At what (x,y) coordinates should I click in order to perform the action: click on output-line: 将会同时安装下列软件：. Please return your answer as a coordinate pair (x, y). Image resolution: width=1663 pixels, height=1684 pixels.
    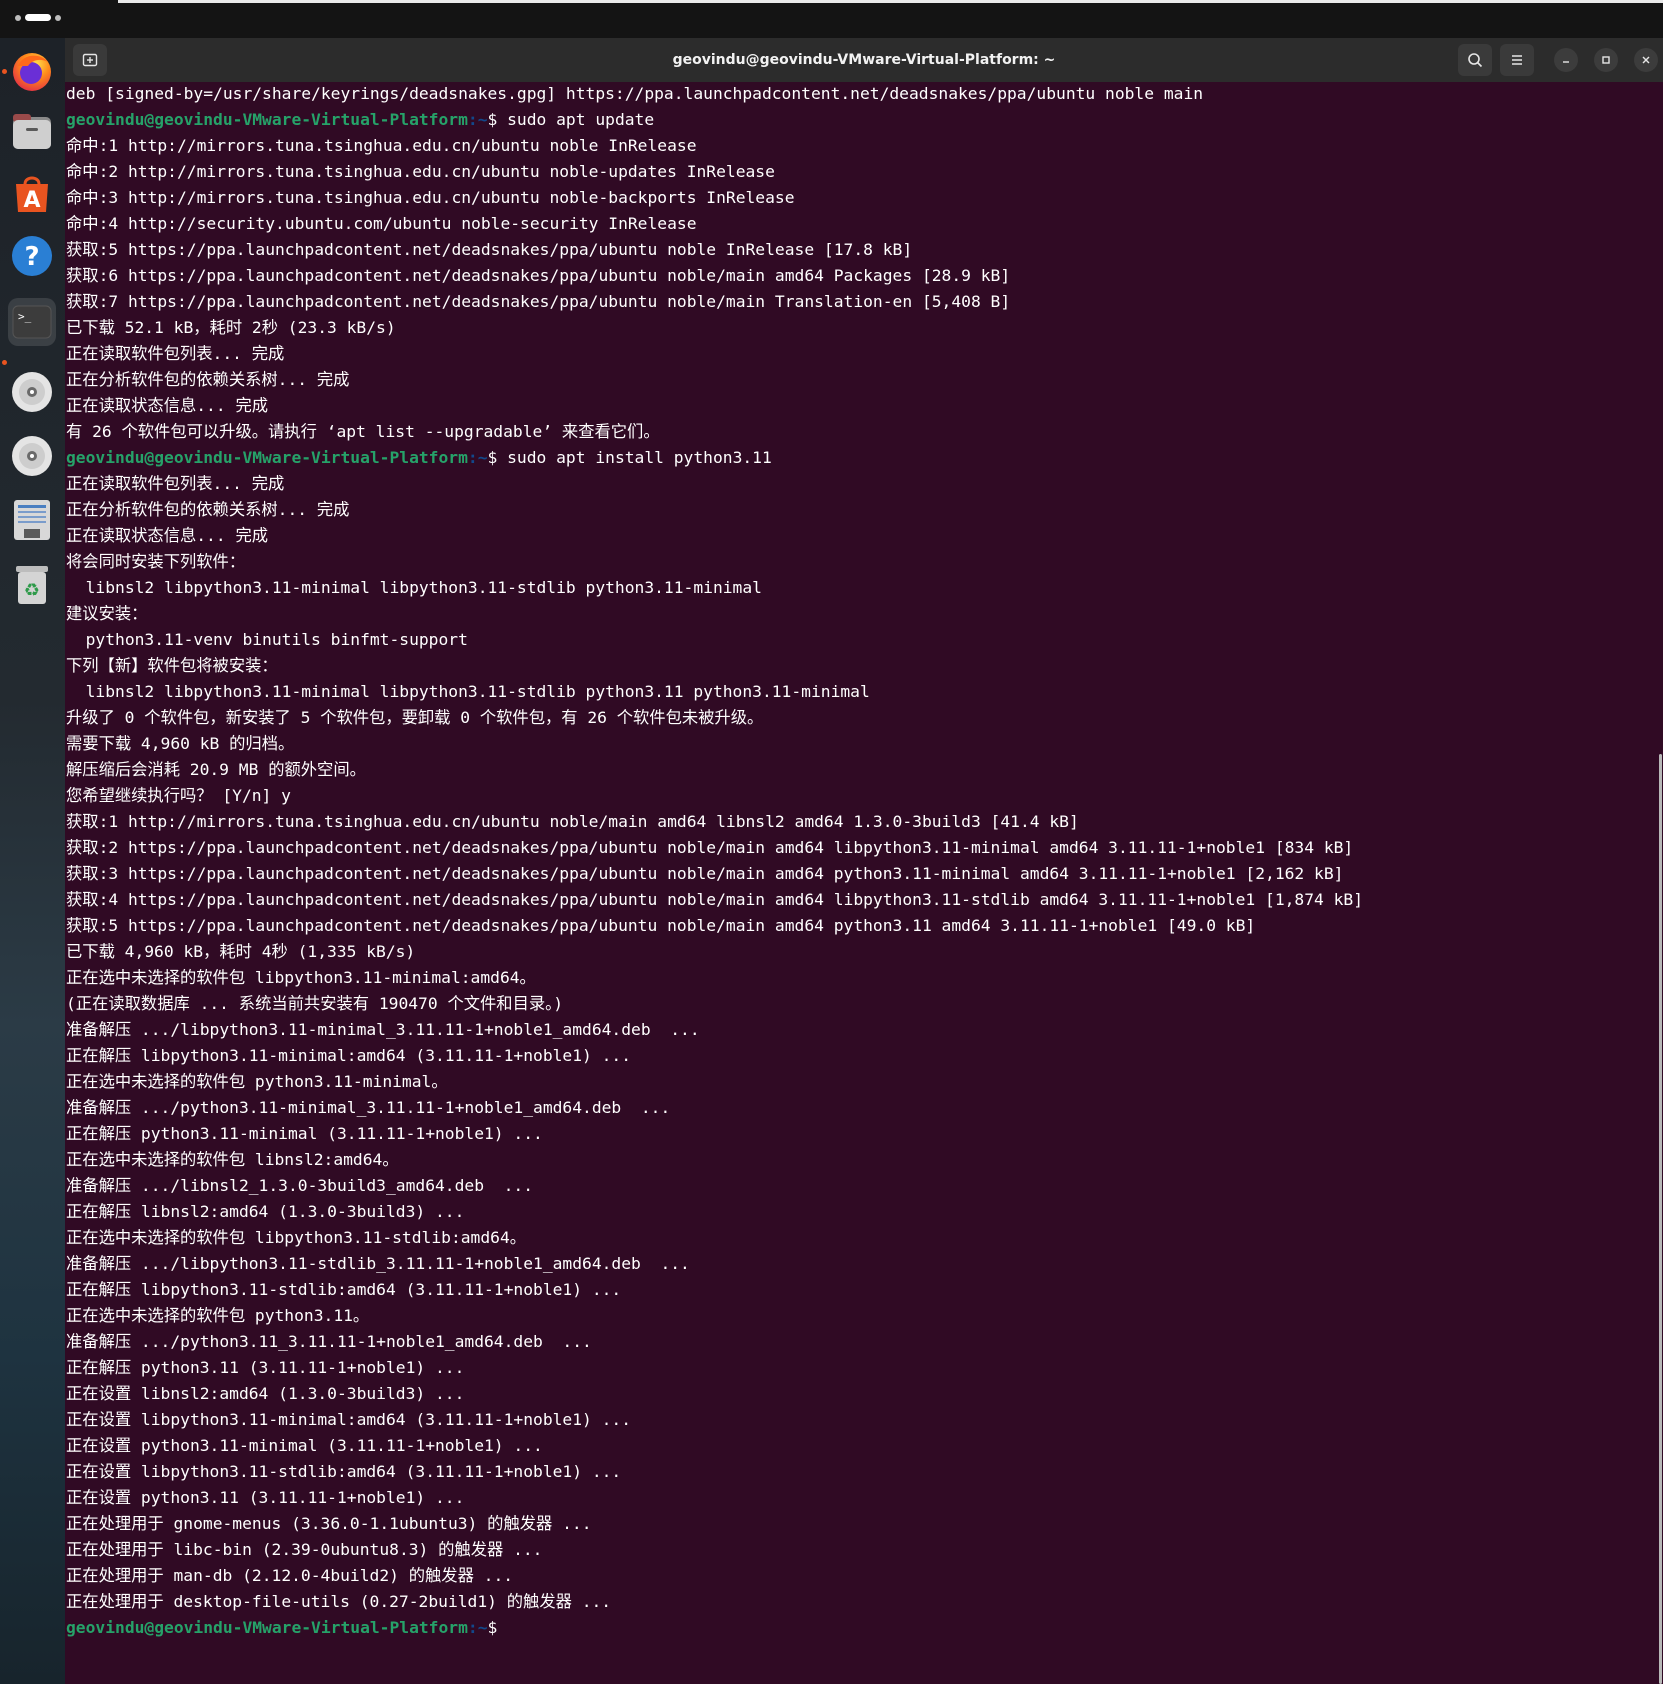
    Looking at the image, I should click on (156, 561).